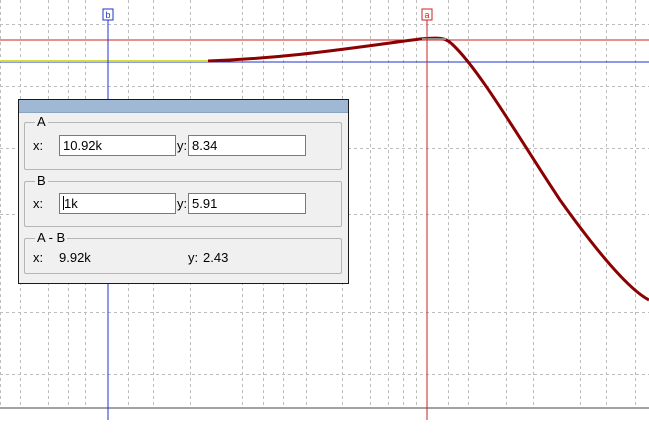 Image resolution: width=649 pixels, height=435 pixels. I want to click on difference-y-value: 2.43, so click(216, 257).